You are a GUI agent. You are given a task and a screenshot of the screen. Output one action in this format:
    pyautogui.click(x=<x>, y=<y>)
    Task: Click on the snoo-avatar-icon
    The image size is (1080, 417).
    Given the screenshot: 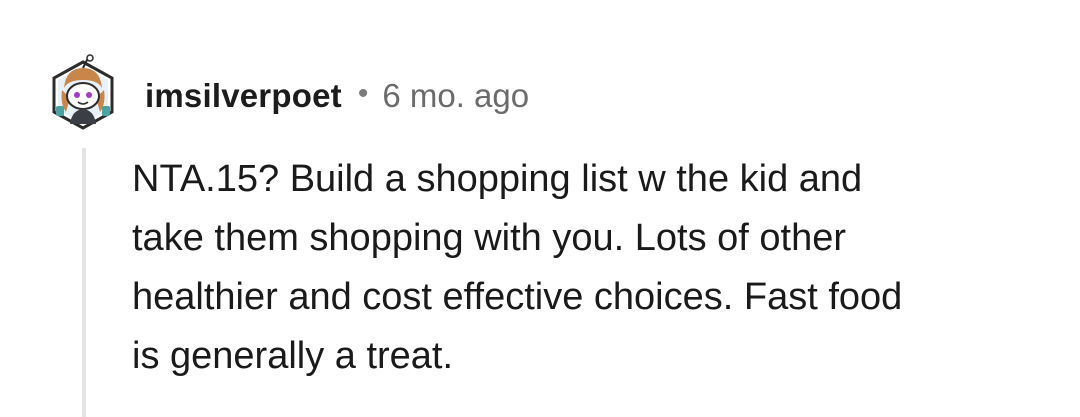 What is the action you would take?
    pyautogui.click(x=83, y=92)
    